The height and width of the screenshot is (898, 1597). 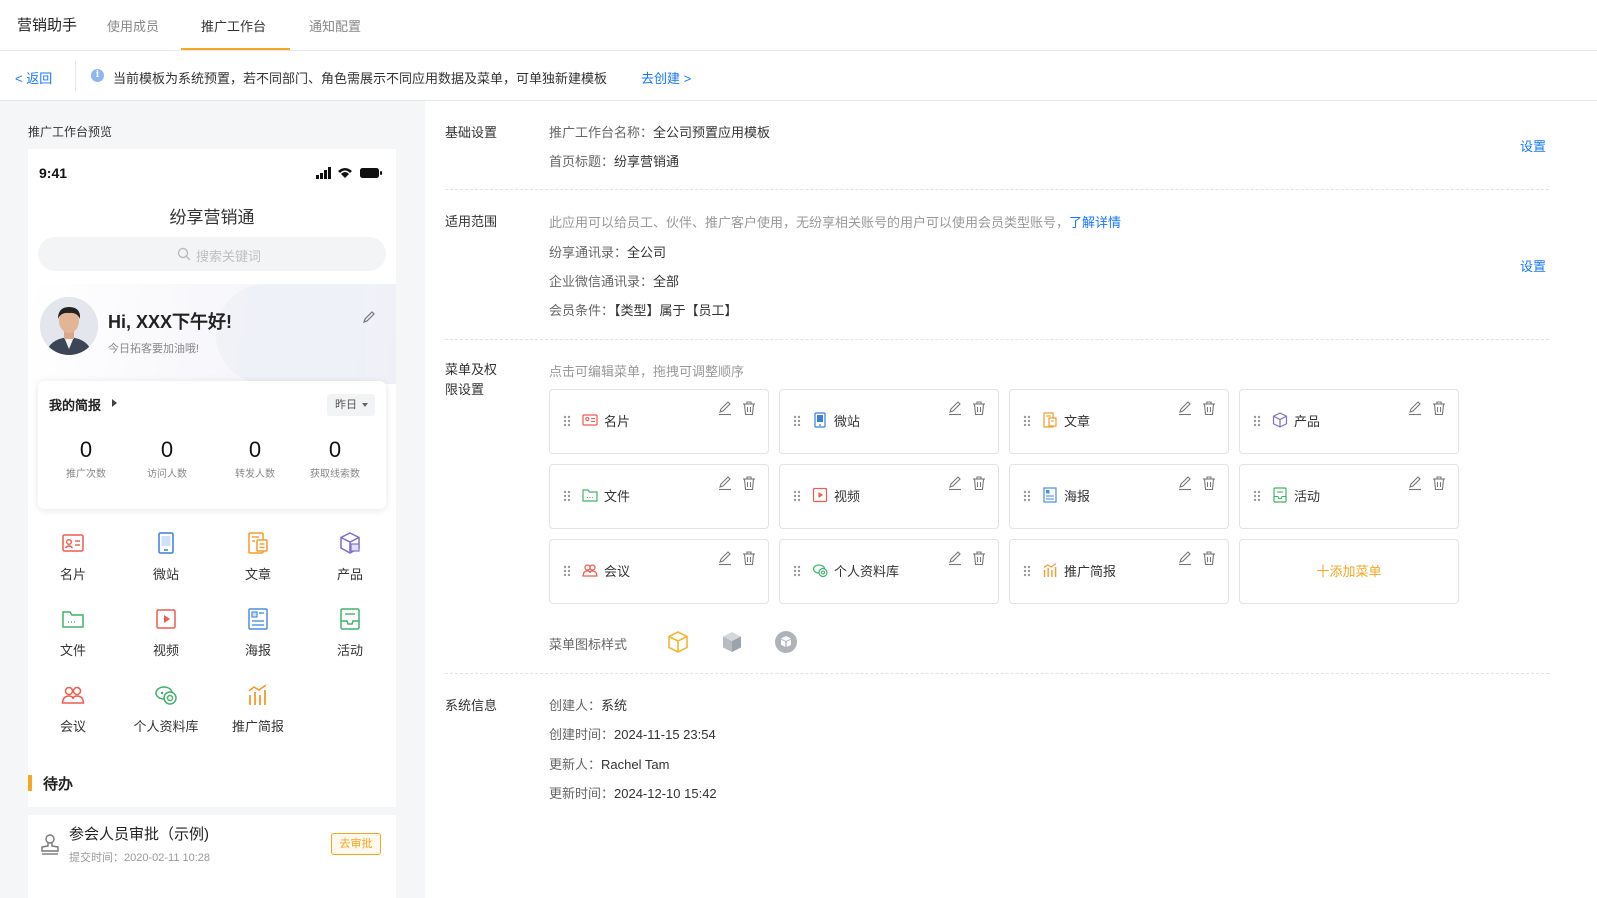 What do you see at coordinates (647, 371) in the screenshot?
I see `menu-hint: 点击可编辑菜单，拖拽可调整顺序` at bounding box center [647, 371].